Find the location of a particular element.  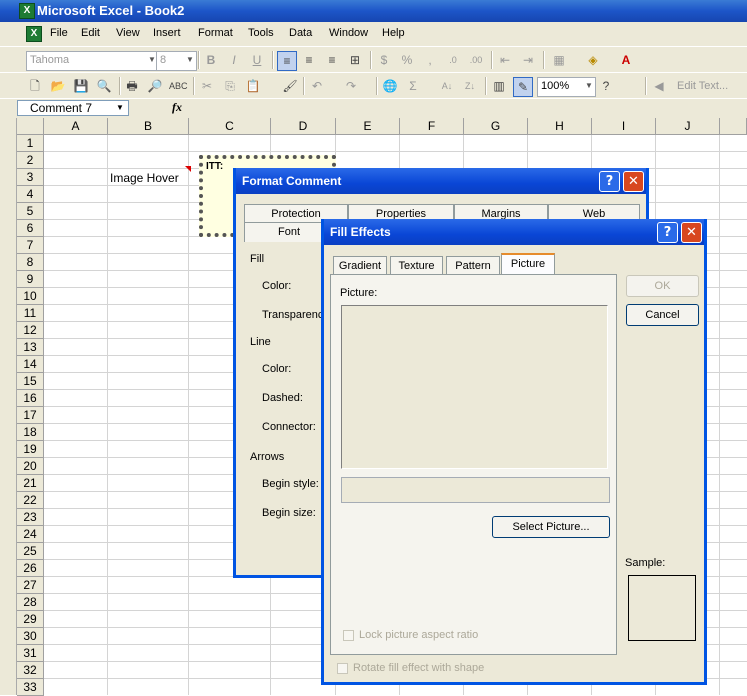

percent-button: % is located at coordinates (407, 60).